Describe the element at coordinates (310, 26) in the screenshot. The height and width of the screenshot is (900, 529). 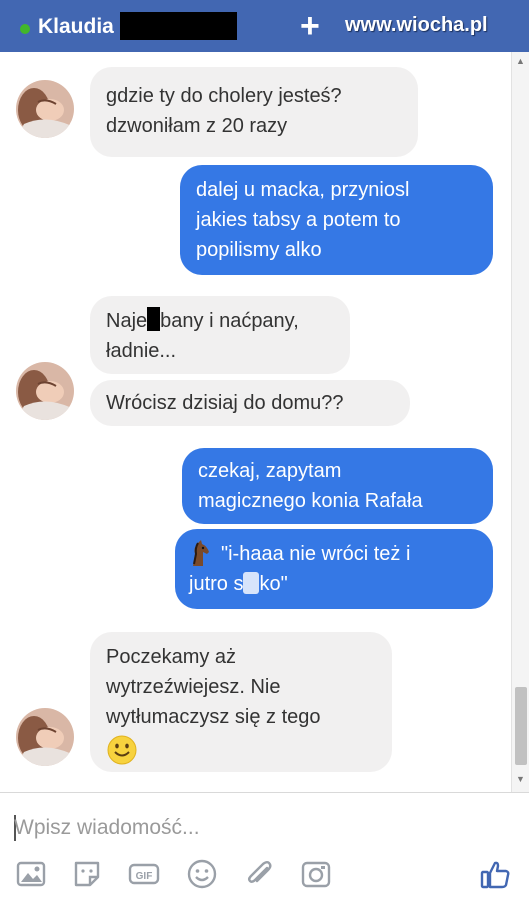
I see `add-icon: +` at that location.